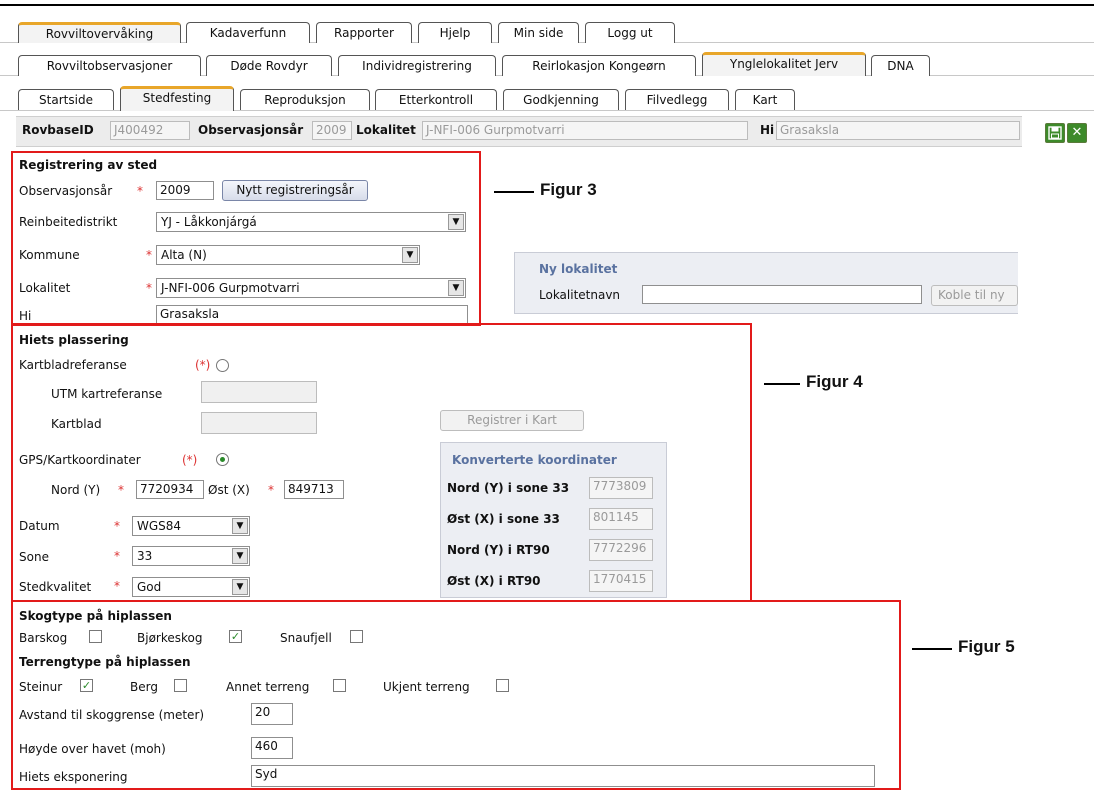 The height and width of the screenshot is (791, 1094). Describe the element at coordinates (180, 685) in the screenshot. I see `berg-checkbox` at that location.